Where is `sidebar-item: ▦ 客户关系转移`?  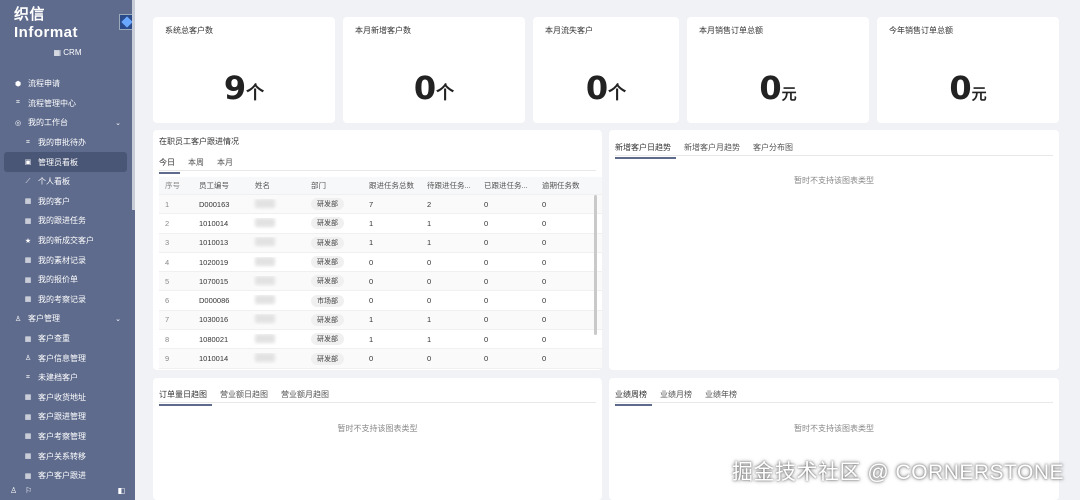 sidebar-item: ▦ 客户关系转移 is located at coordinates (67, 456).